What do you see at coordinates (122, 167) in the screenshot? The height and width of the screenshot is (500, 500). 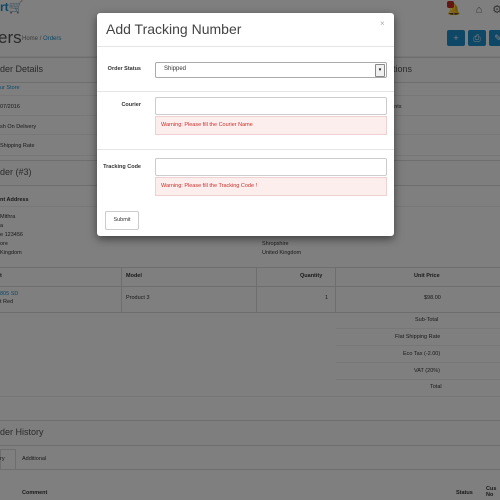 I see `tracking-code-label: Tracking Code` at bounding box center [122, 167].